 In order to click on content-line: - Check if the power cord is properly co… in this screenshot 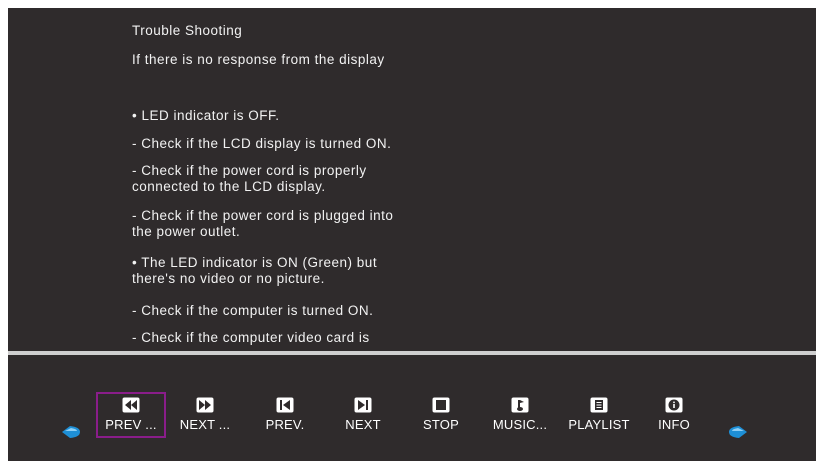, I will do `click(249, 178)`.